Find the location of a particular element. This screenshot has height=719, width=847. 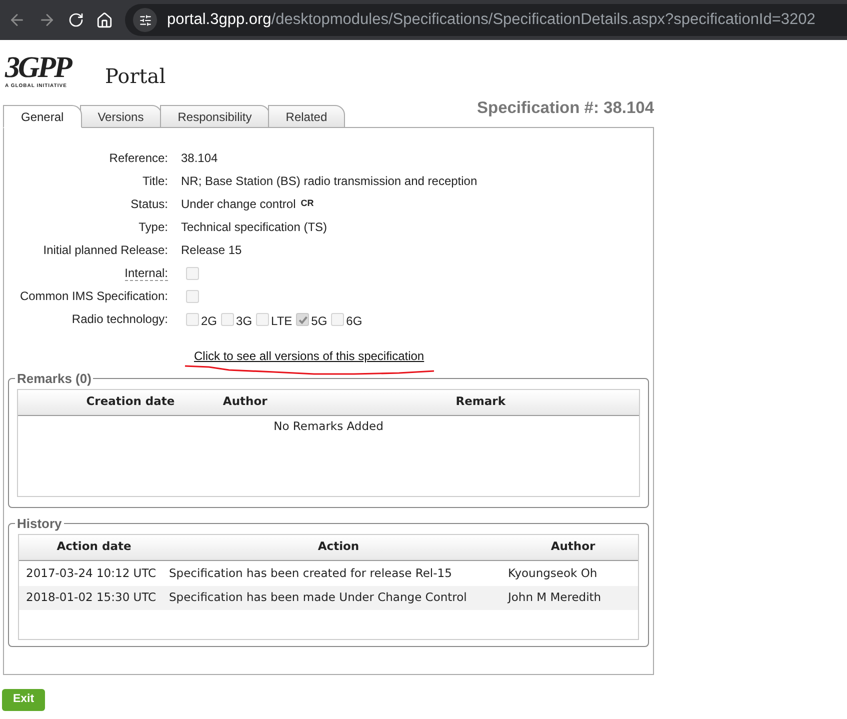

field-value: NR; Base Station (BS) radio transmission and reception is located at coordinates (329, 181).